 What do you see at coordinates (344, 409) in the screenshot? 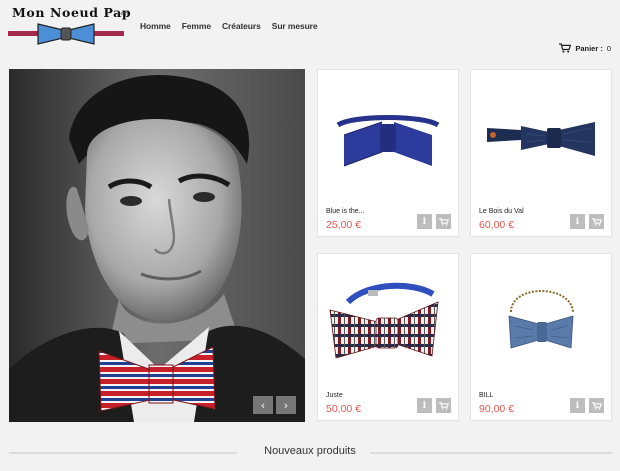
I see `product-price: 50,00 €` at bounding box center [344, 409].